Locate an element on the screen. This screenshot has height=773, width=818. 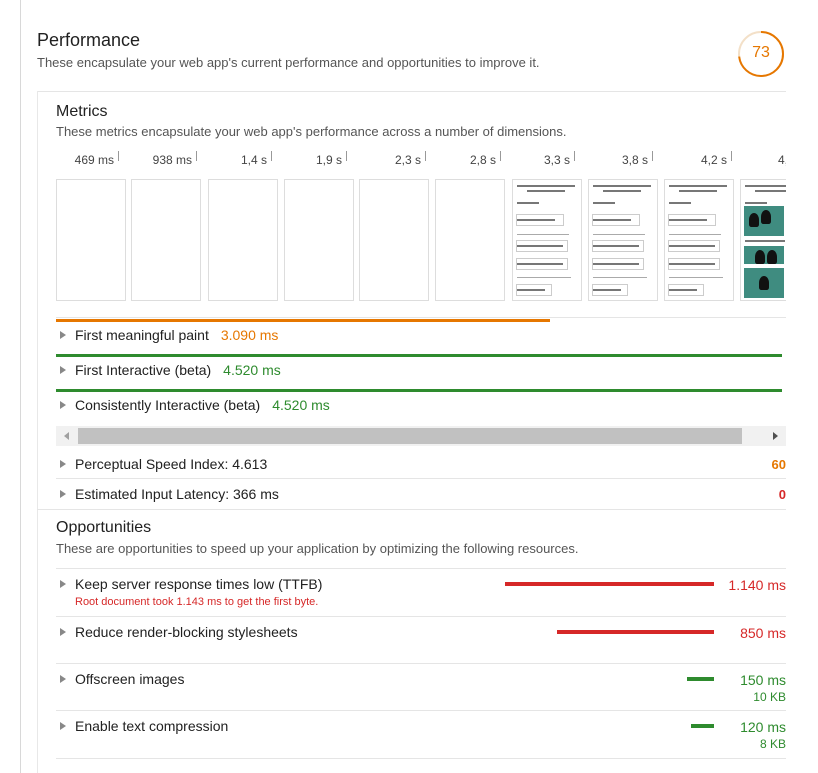
metric-label: First Interactive (beta) is located at coordinates (143, 370).